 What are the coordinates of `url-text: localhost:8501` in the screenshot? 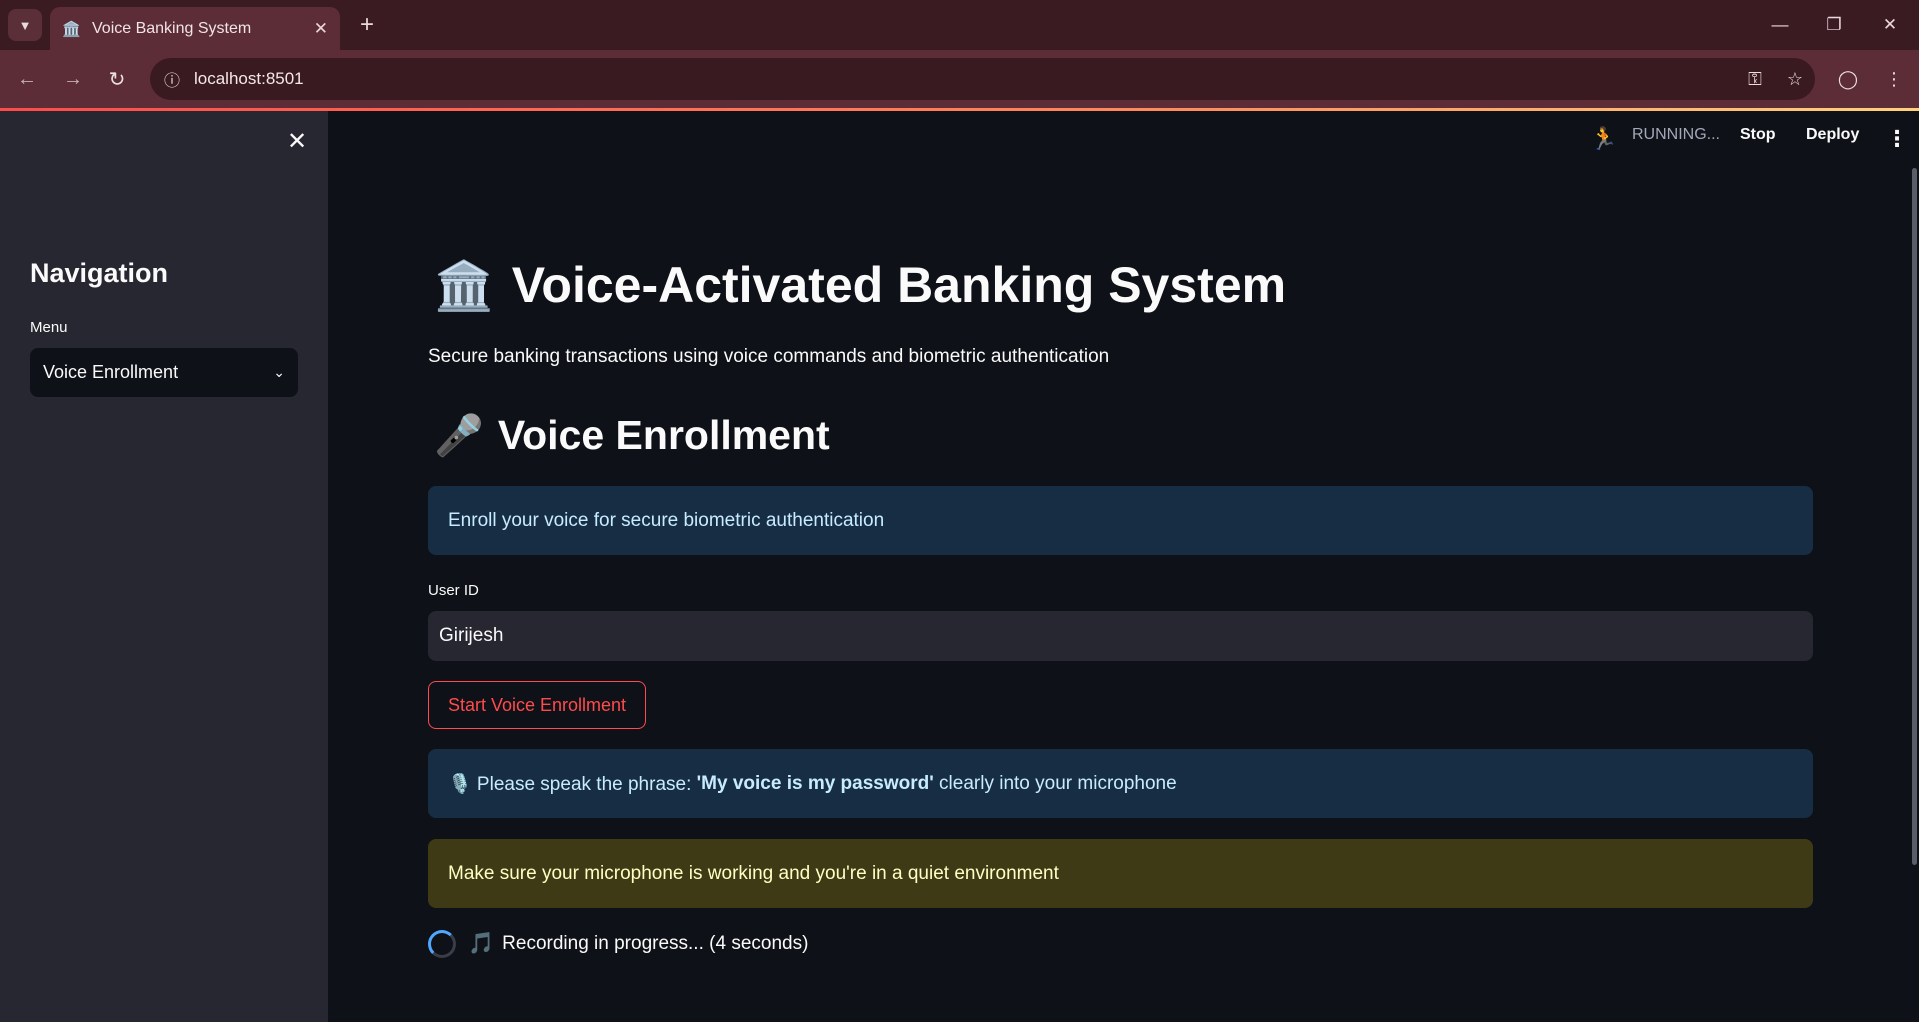 It's located at (964, 79).